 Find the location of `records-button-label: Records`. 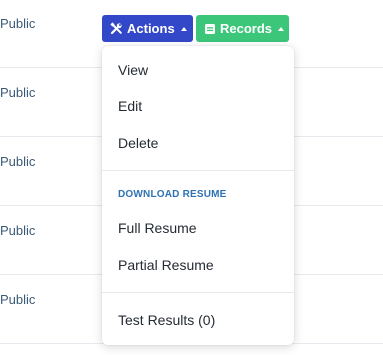

records-button-label: Records is located at coordinates (246, 28).